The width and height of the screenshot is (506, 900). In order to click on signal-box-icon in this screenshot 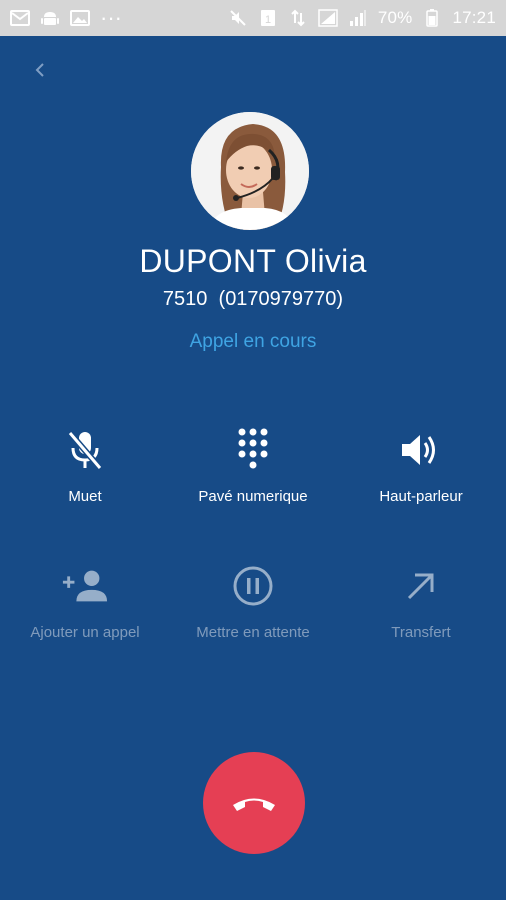, I will do `click(328, 18)`.